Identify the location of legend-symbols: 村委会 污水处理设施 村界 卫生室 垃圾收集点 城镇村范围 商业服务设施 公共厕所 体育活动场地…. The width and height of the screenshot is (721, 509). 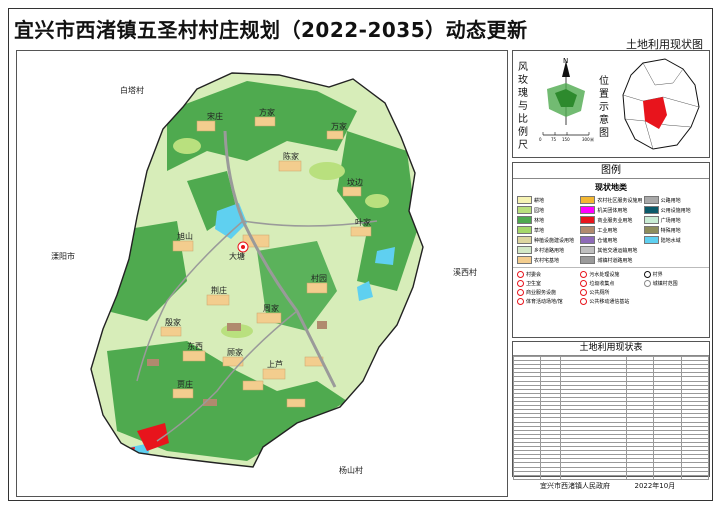
(611, 287).